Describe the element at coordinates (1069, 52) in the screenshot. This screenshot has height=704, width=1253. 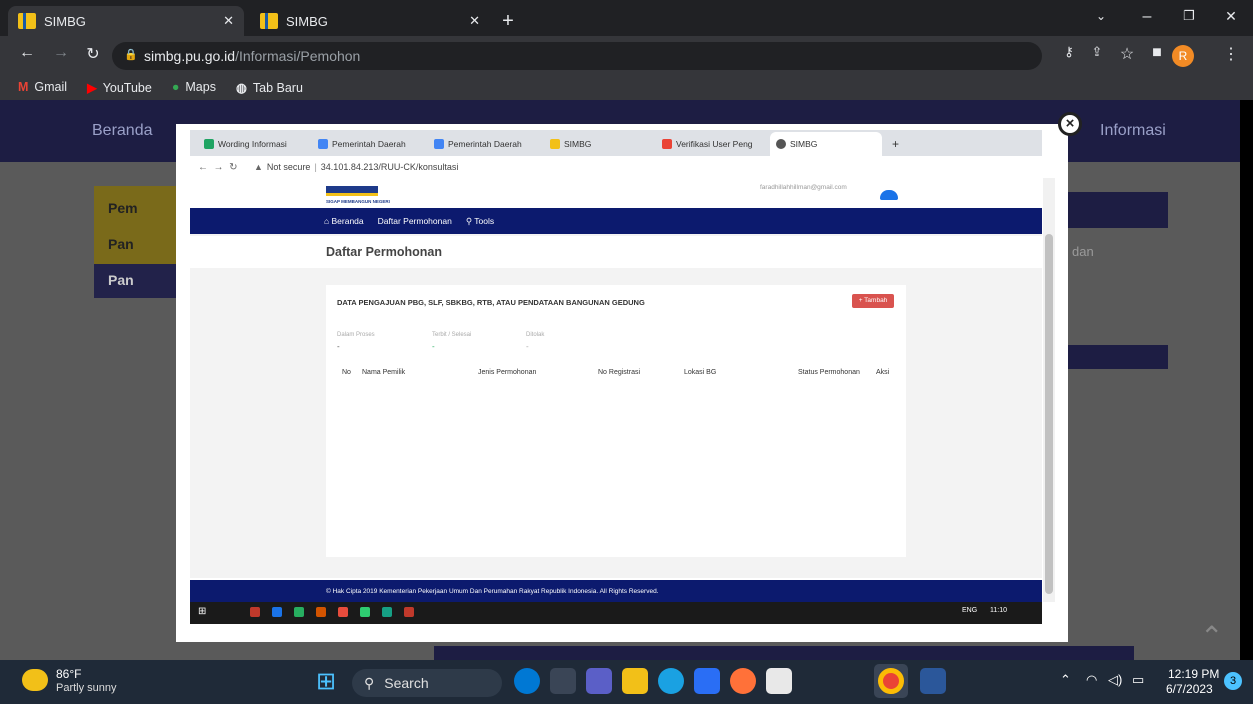
I see `key-icon: ⚷` at that location.